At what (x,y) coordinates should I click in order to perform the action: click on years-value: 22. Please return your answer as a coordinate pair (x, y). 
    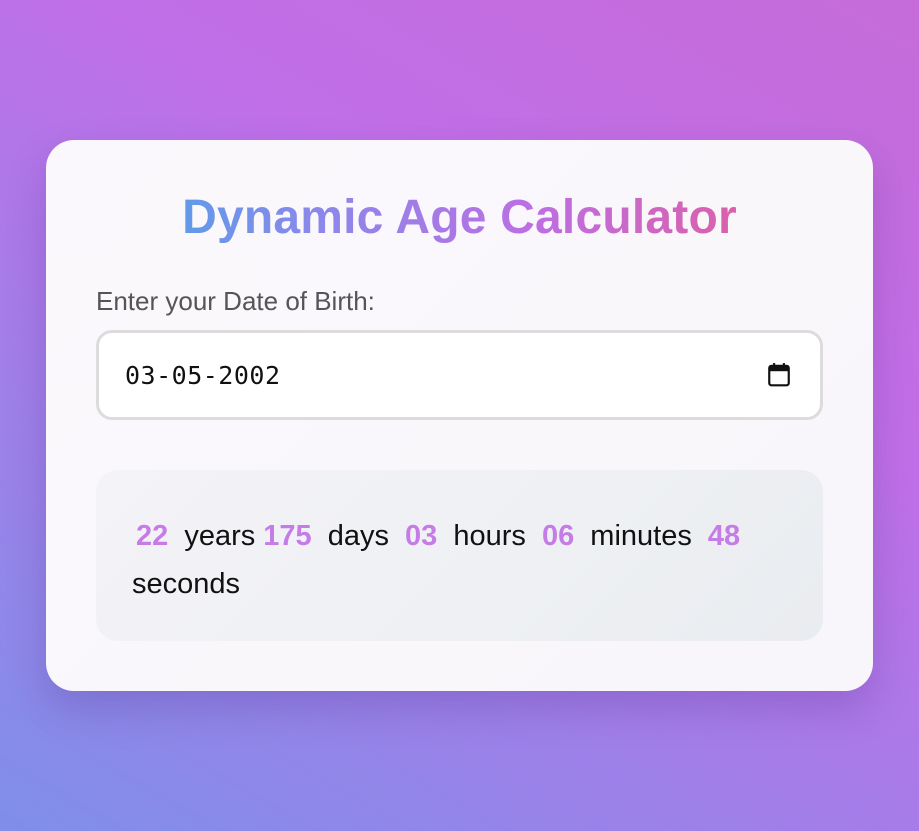
    Looking at the image, I should click on (152, 536).